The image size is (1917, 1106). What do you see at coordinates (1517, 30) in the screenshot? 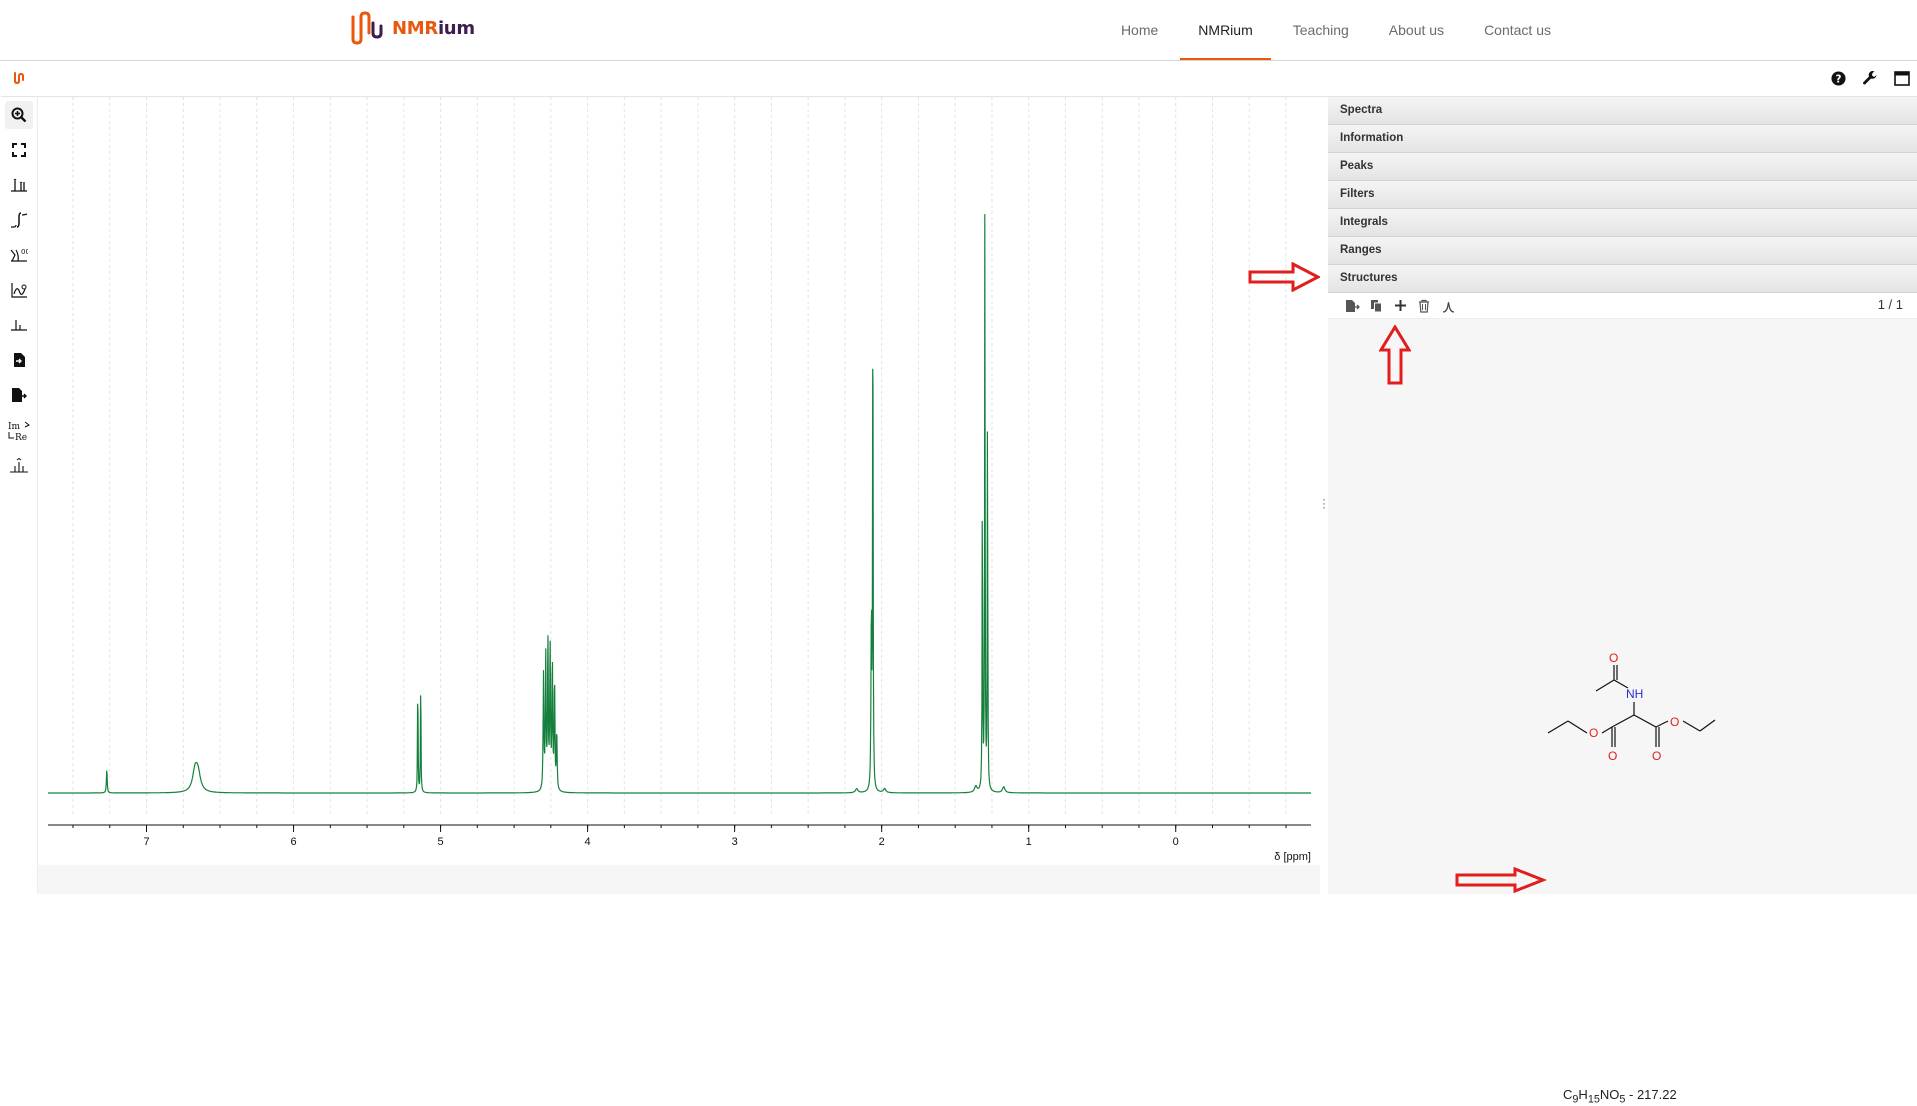
I see `nav-contact-us: Contact us` at bounding box center [1517, 30].